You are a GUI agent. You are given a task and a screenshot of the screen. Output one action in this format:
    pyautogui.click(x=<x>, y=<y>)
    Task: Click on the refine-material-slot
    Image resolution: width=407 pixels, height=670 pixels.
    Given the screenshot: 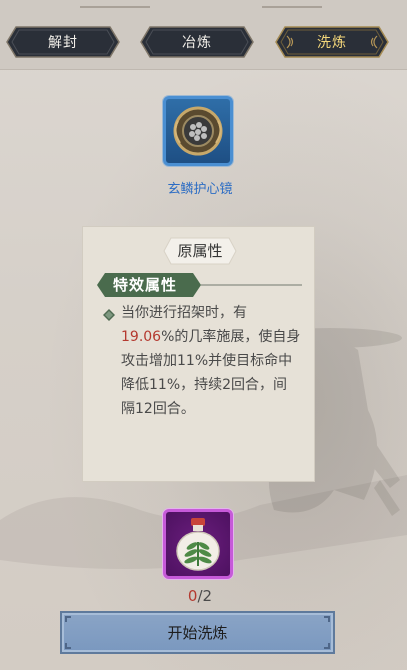 What is the action you would take?
    pyautogui.click(x=198, y=544)
    